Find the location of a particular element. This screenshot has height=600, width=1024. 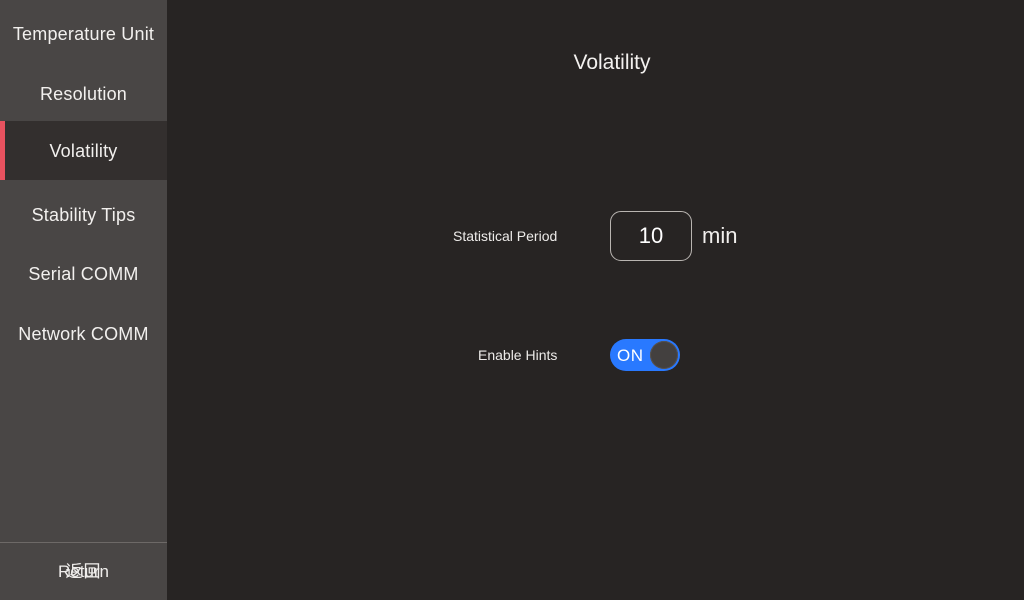

enable-hints-row: Enable Hints ON is located at coordinates (595, 355).